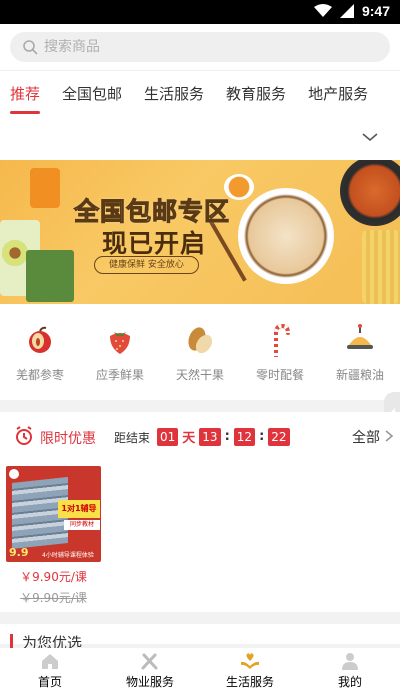 Image resolution: width=400 pixels, height=690 pixels. Describe the element at coordinates (360, 352) in the screenshot. I see `category-item: 新疆粮油` at that location.